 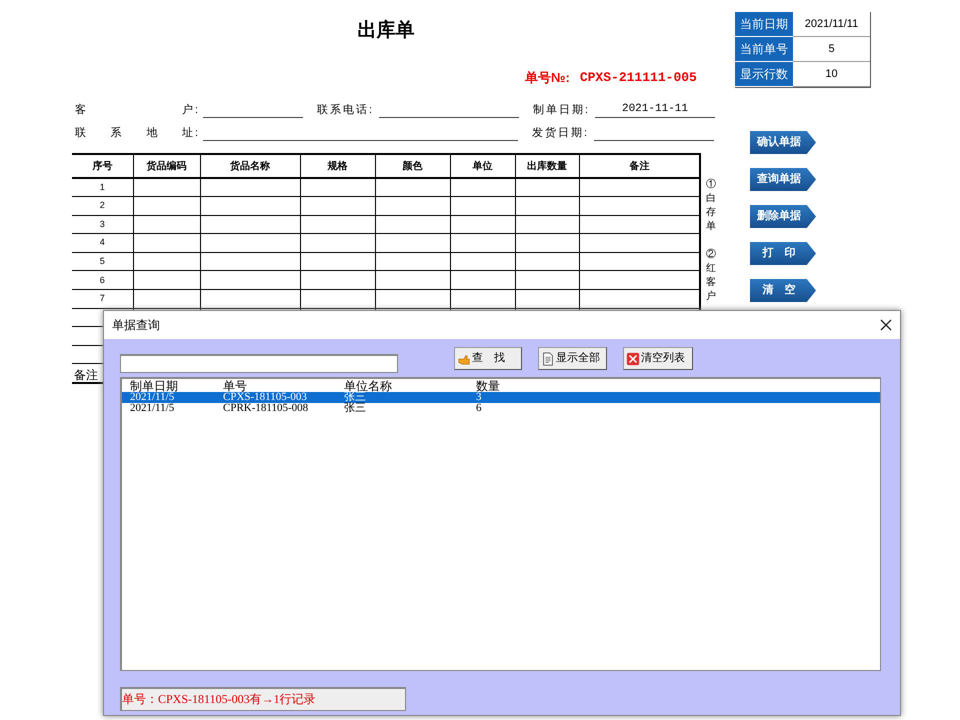 What do you see at coordinates (488, 358) in the screenshot?
I see `dialog-button: 查 找` at bounding box center [488, 358].